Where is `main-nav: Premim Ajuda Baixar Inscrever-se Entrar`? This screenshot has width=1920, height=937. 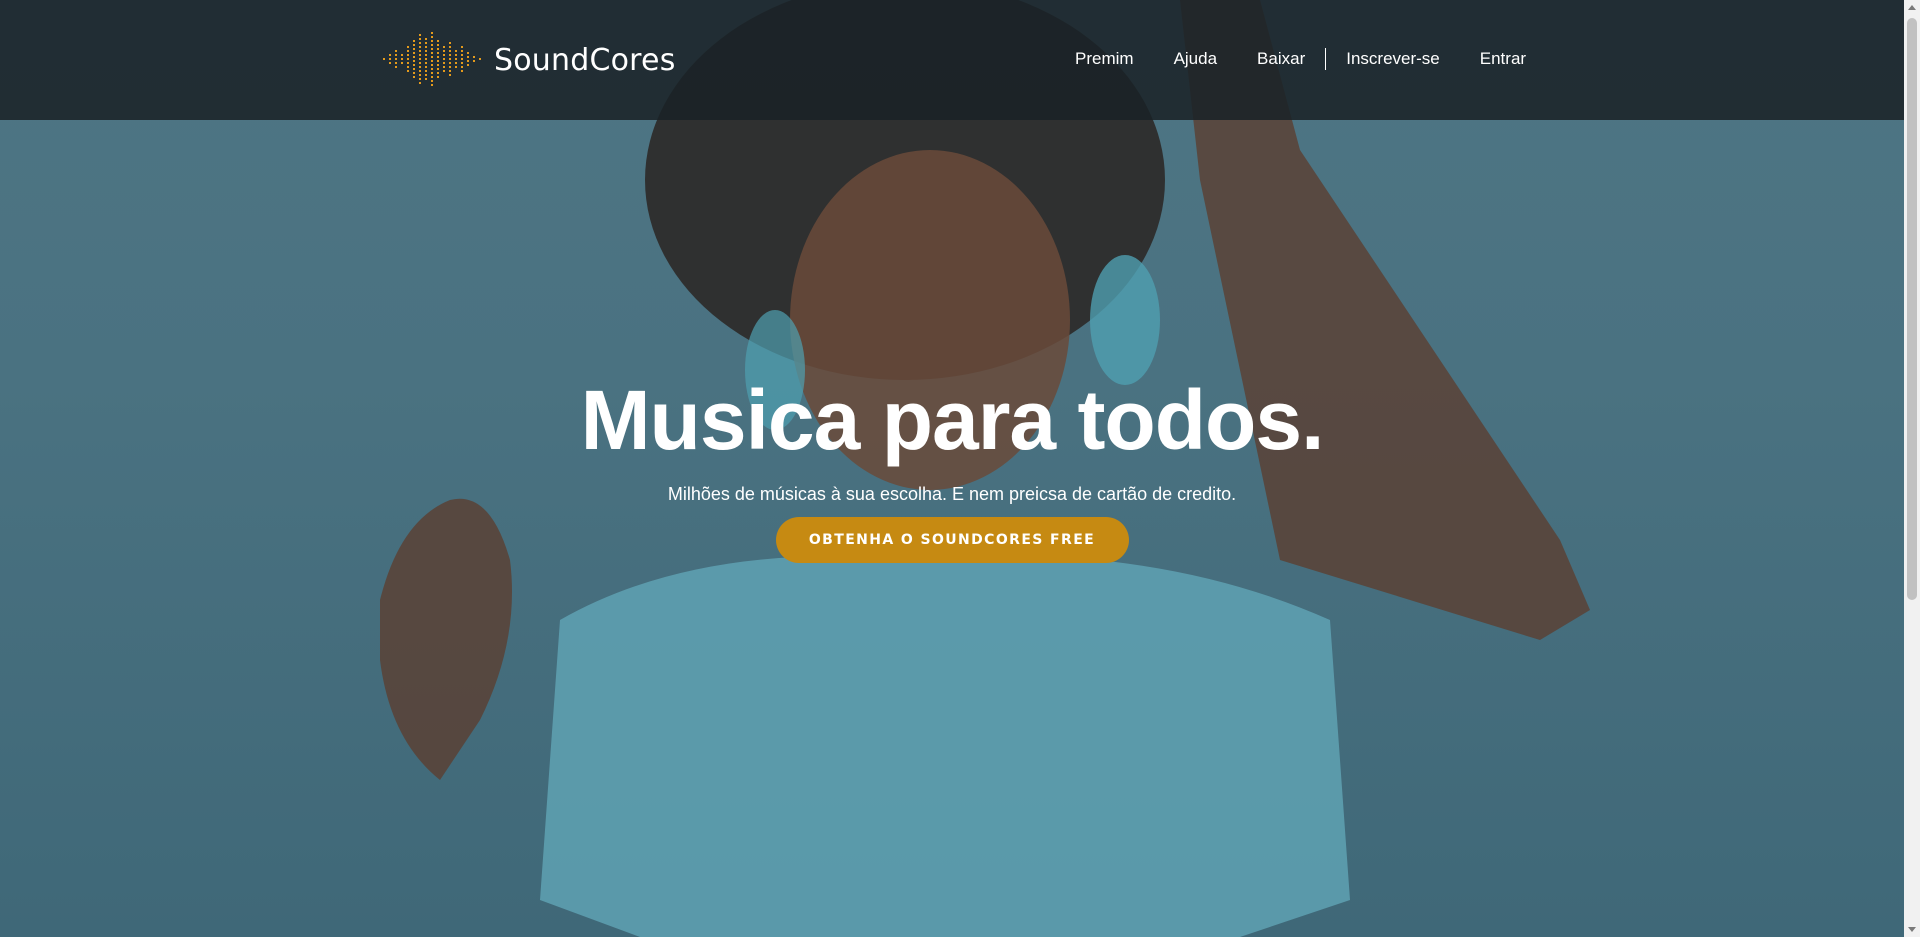
main-nav: Premim Ajuda Baixar Inscrever-se Entrar is located at coordinates (1300, 59).